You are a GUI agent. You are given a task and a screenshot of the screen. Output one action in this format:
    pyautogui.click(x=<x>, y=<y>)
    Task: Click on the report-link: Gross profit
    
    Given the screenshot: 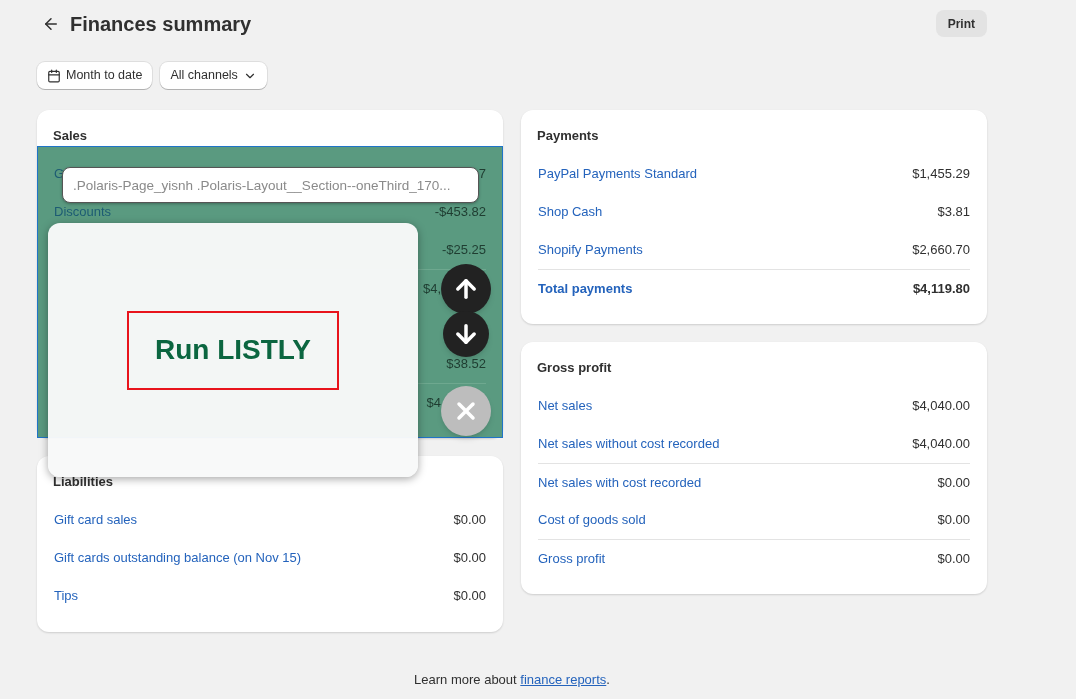 What is the action you would take?
    pyautogui.click(x=572, y=558)
    